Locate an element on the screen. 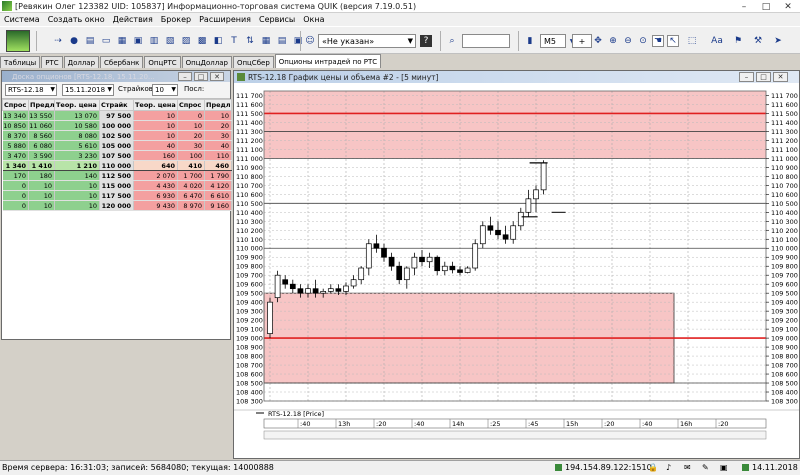 This screenshot has height=475, width=800. message-icon: ✎ is located at coordinates (705, 467).